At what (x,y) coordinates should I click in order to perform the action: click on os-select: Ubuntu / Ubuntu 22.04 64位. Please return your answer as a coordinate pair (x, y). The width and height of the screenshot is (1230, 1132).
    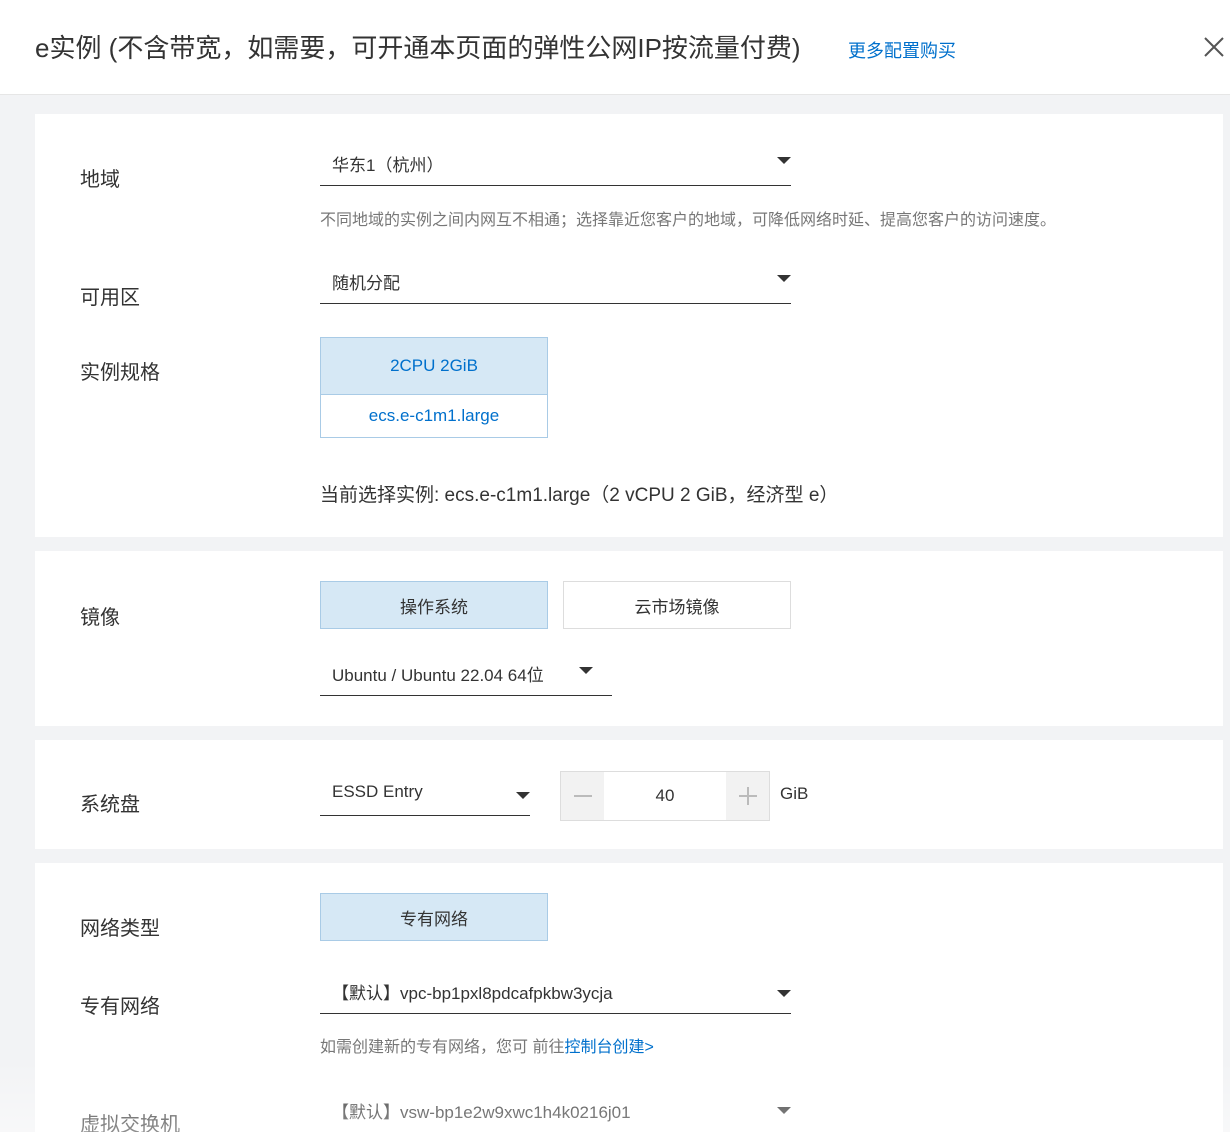
    Looking at the image, I should click on (466, 678).